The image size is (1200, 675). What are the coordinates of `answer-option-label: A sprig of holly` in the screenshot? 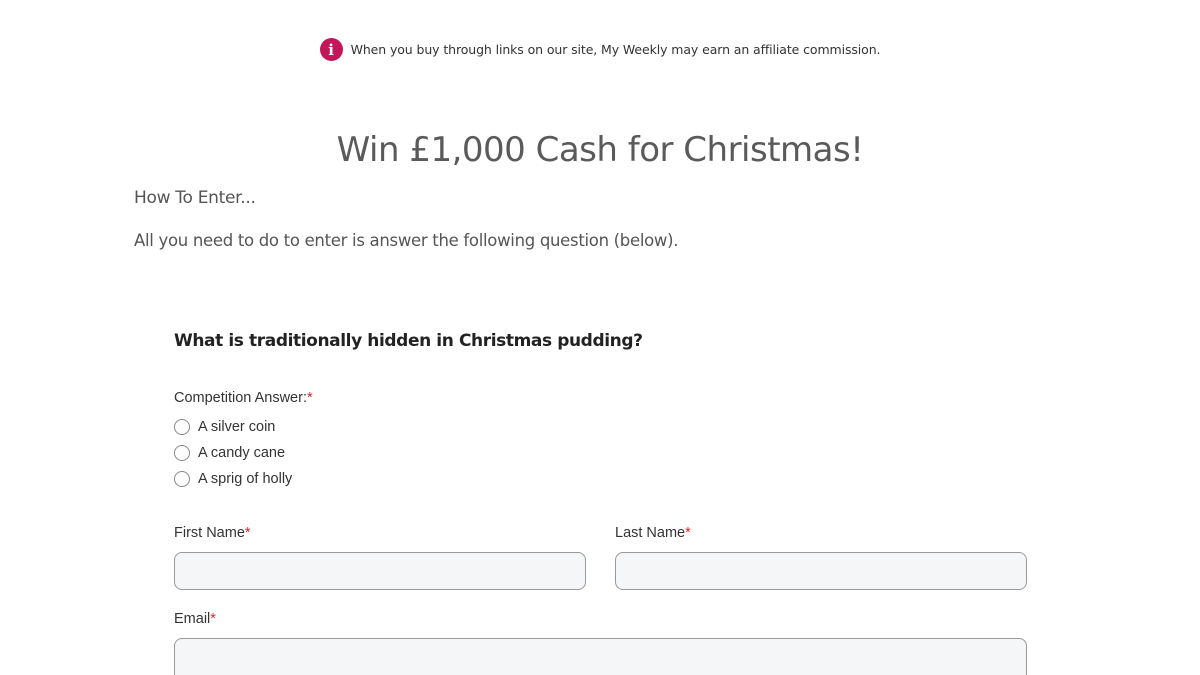 It's located at (245, 479).